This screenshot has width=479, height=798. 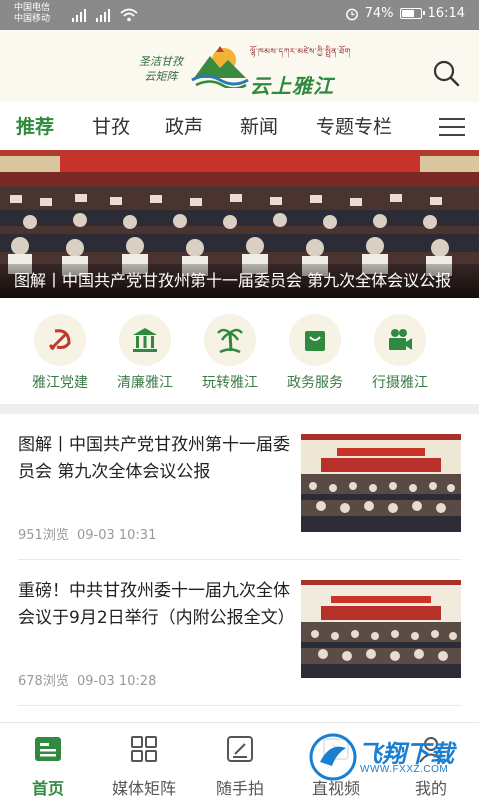 I want to click on brand-name: 云上雅江, so click(x=292, y=86).